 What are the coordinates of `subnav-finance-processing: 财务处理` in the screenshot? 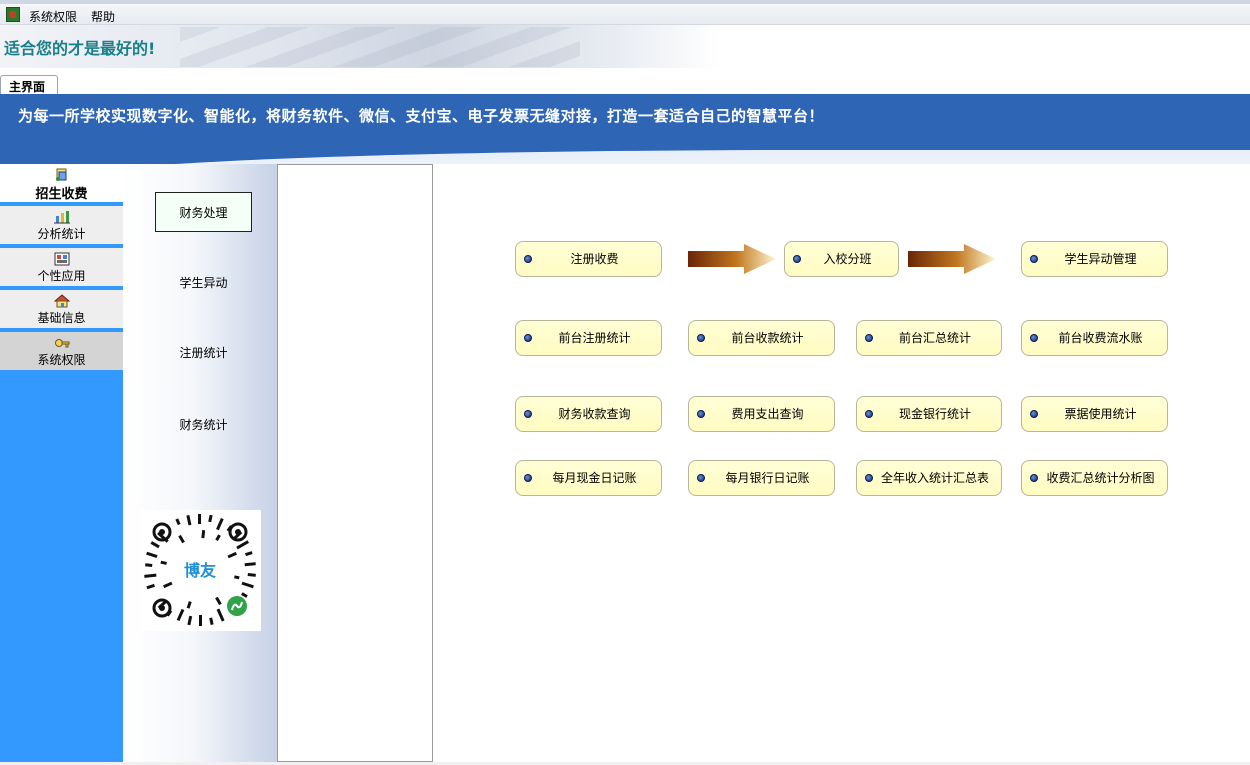 It's located at (203, 212).